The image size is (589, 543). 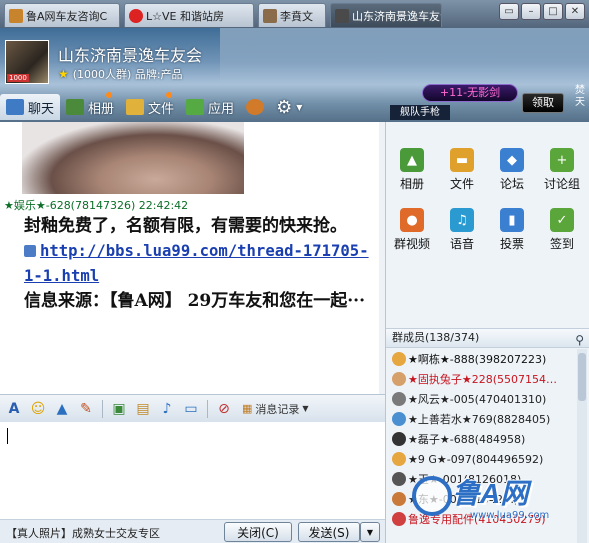 What do you see at coordinates (386, 15) in the screenshot?
I see `tab-chat-active: 山东济南景逸车友会` at bounding box center [386, 15].